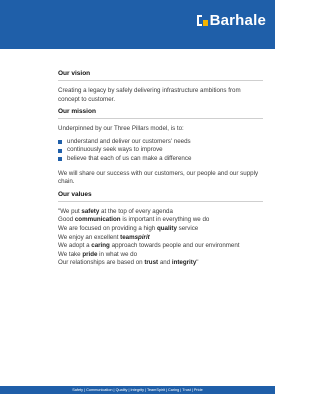 The image size is (320, 394). Describe the element at coordinates (66, 220) in the screenshot. I see `values-text: Good` at that location.